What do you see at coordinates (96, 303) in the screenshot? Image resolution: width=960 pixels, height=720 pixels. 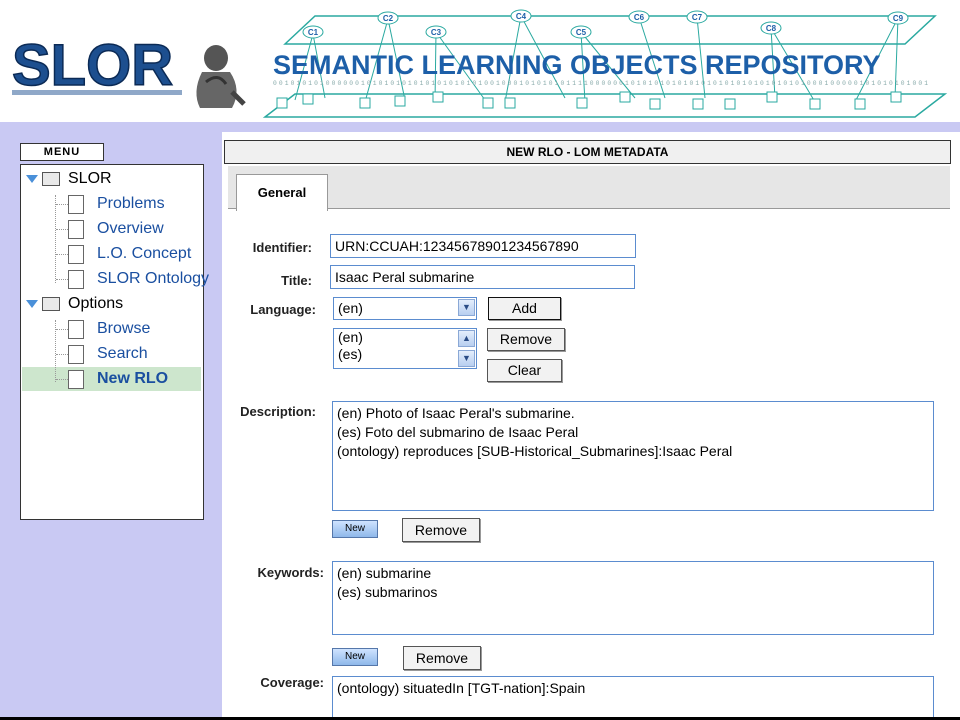 I see `tree-label: Options` at bounding box center [96, 303].